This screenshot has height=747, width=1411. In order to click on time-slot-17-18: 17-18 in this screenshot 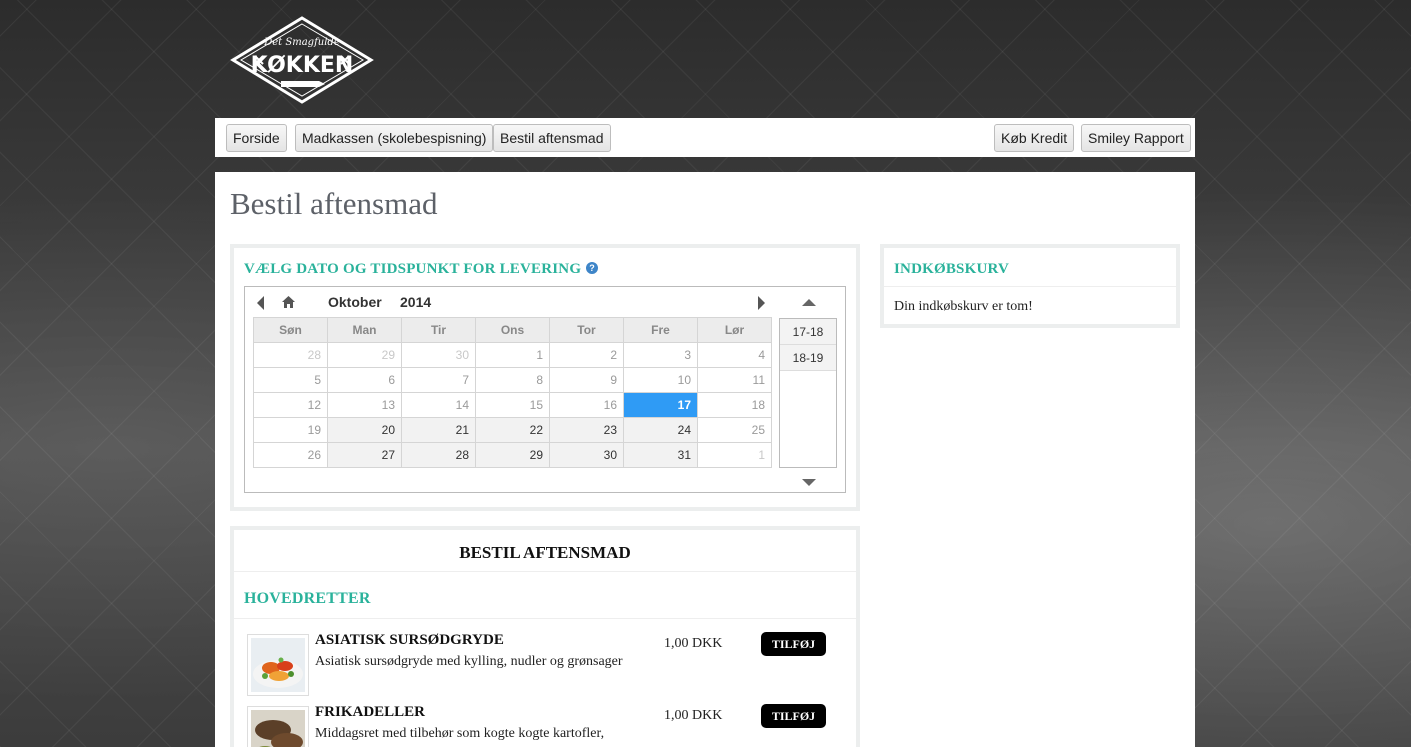, I will do `click(808, 332)`.